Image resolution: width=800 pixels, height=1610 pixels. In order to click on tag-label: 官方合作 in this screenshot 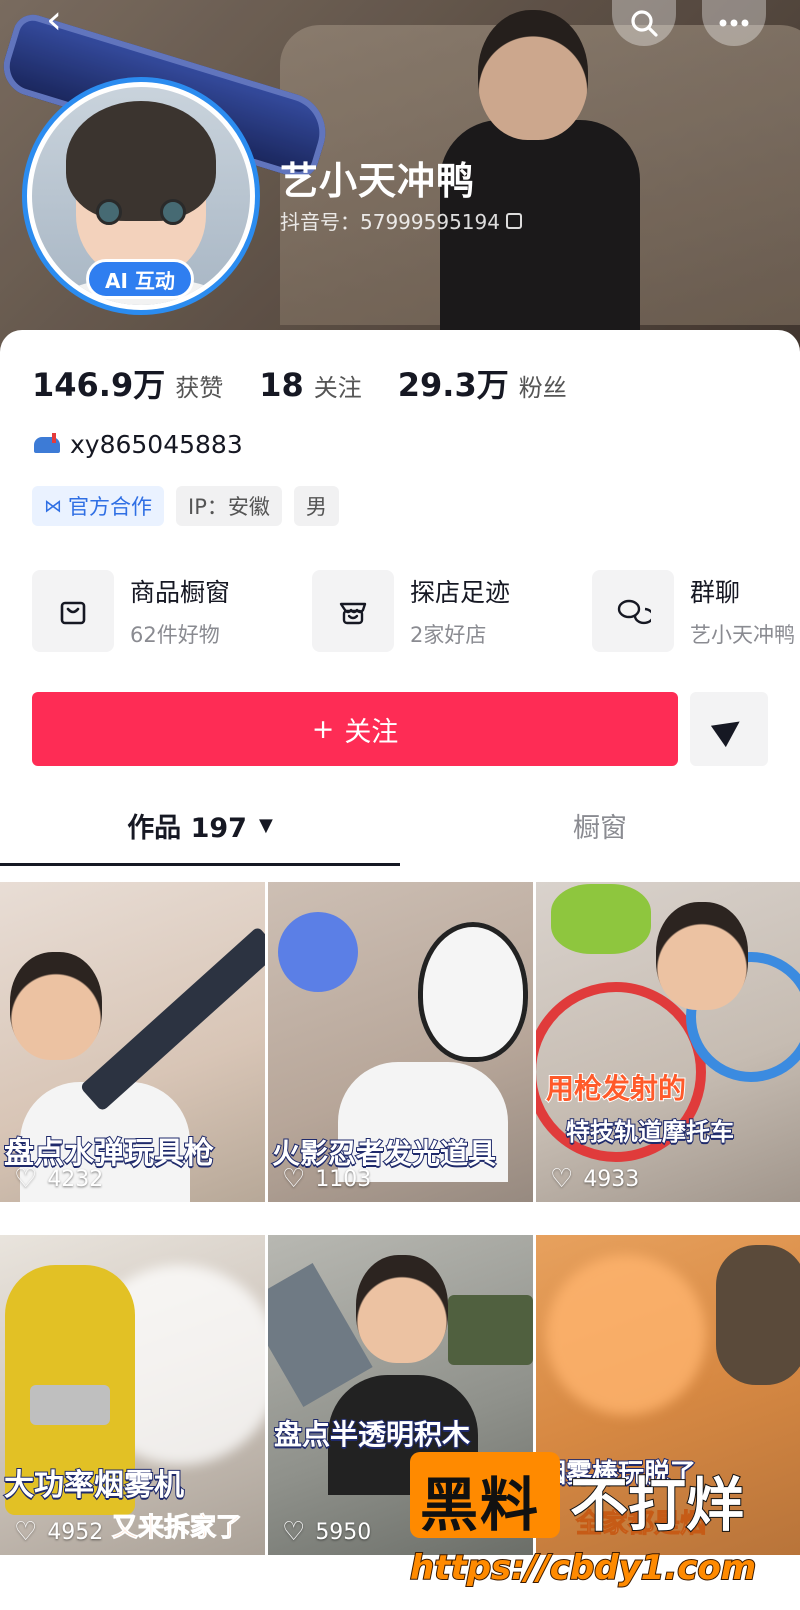, I will do `click(110, 507)`.